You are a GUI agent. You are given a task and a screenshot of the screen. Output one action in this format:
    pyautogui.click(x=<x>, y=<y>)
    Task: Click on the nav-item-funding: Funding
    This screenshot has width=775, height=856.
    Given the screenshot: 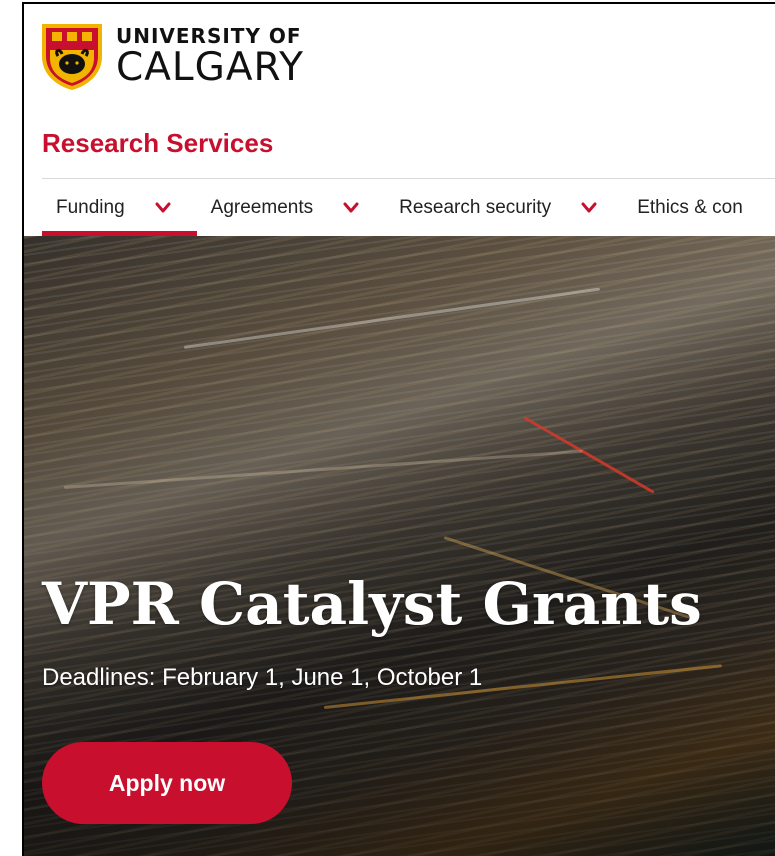 What is the action you would take?
    pyautogui.click(x=119, y=208)
    